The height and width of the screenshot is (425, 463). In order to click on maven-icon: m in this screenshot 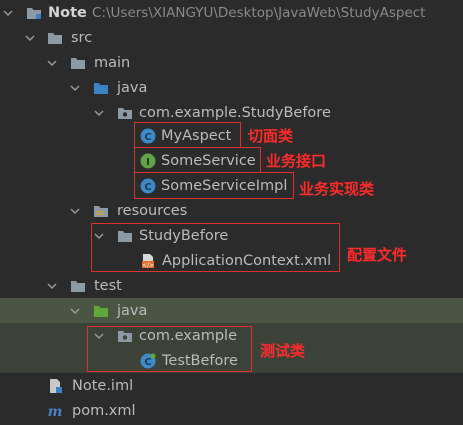, I will do `click(55, 411)`.